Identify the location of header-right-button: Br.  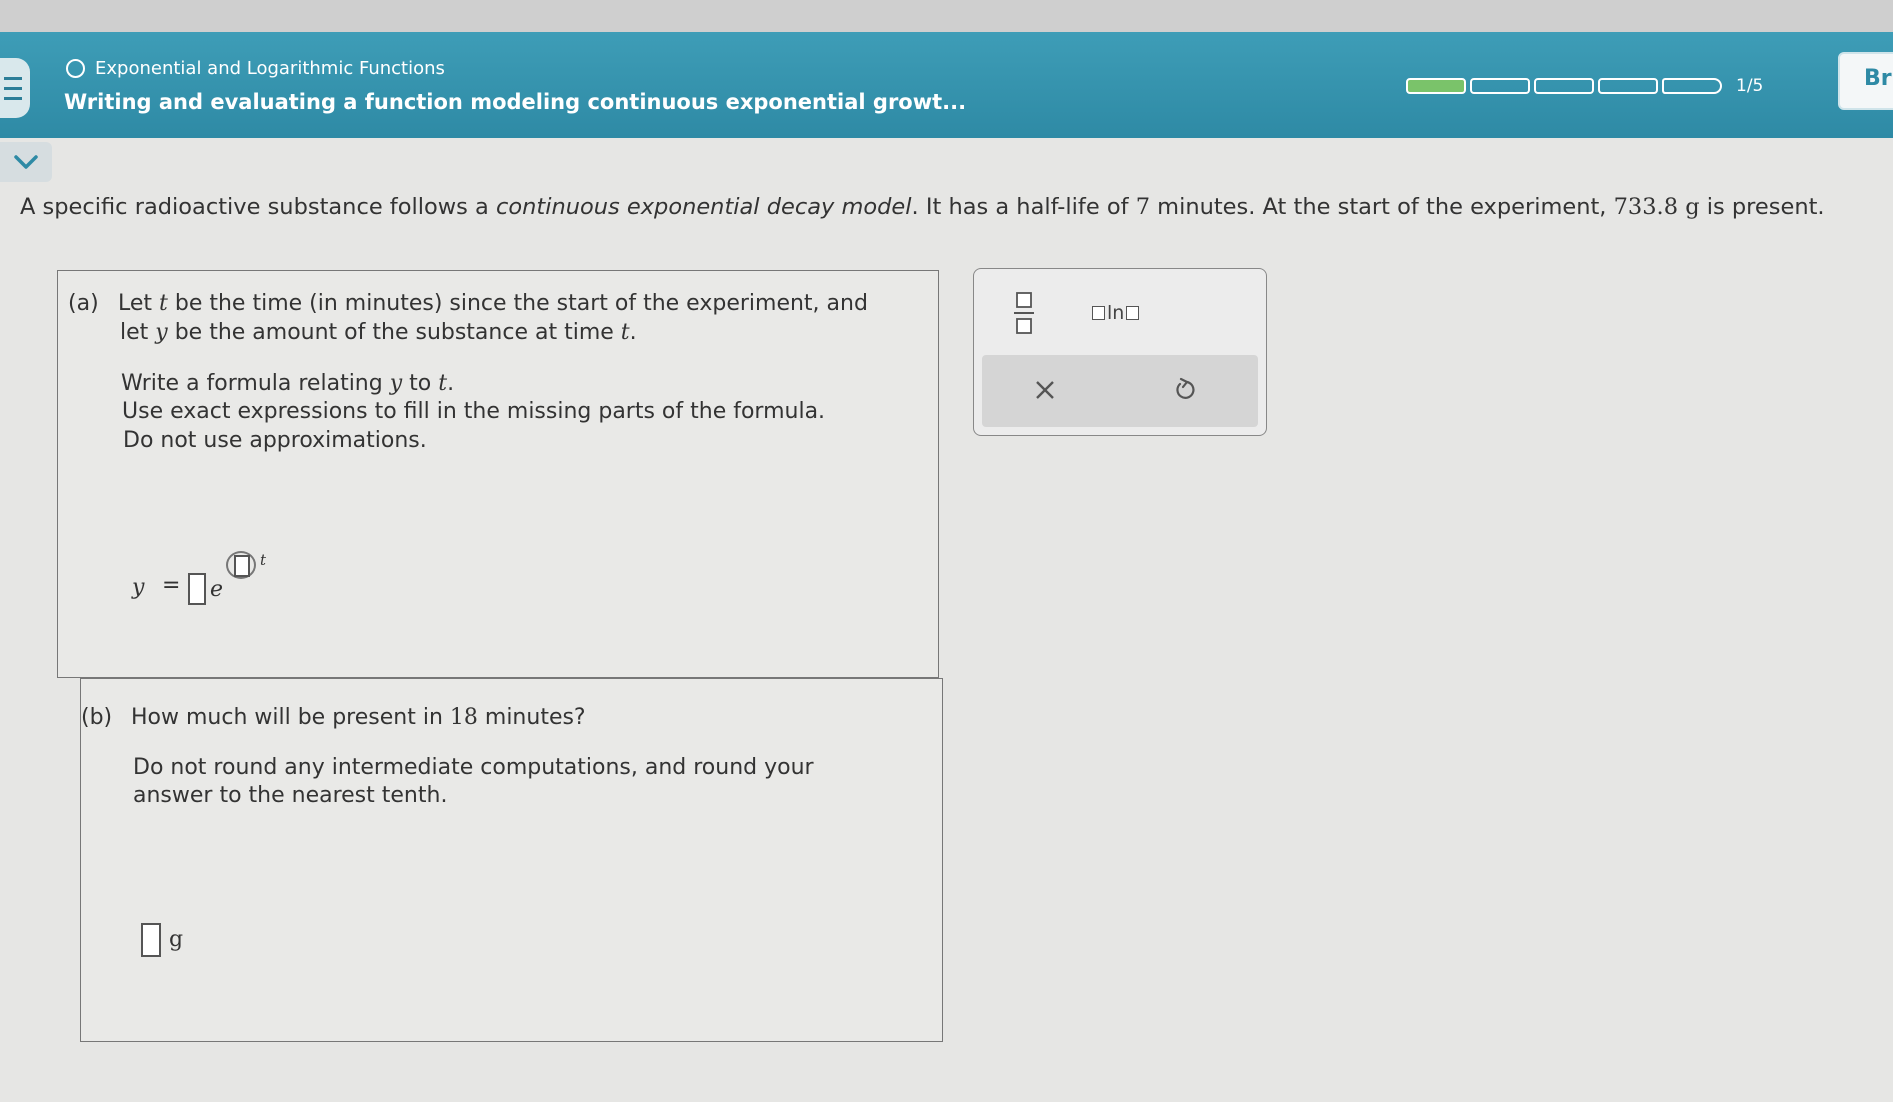
(1865, 81).